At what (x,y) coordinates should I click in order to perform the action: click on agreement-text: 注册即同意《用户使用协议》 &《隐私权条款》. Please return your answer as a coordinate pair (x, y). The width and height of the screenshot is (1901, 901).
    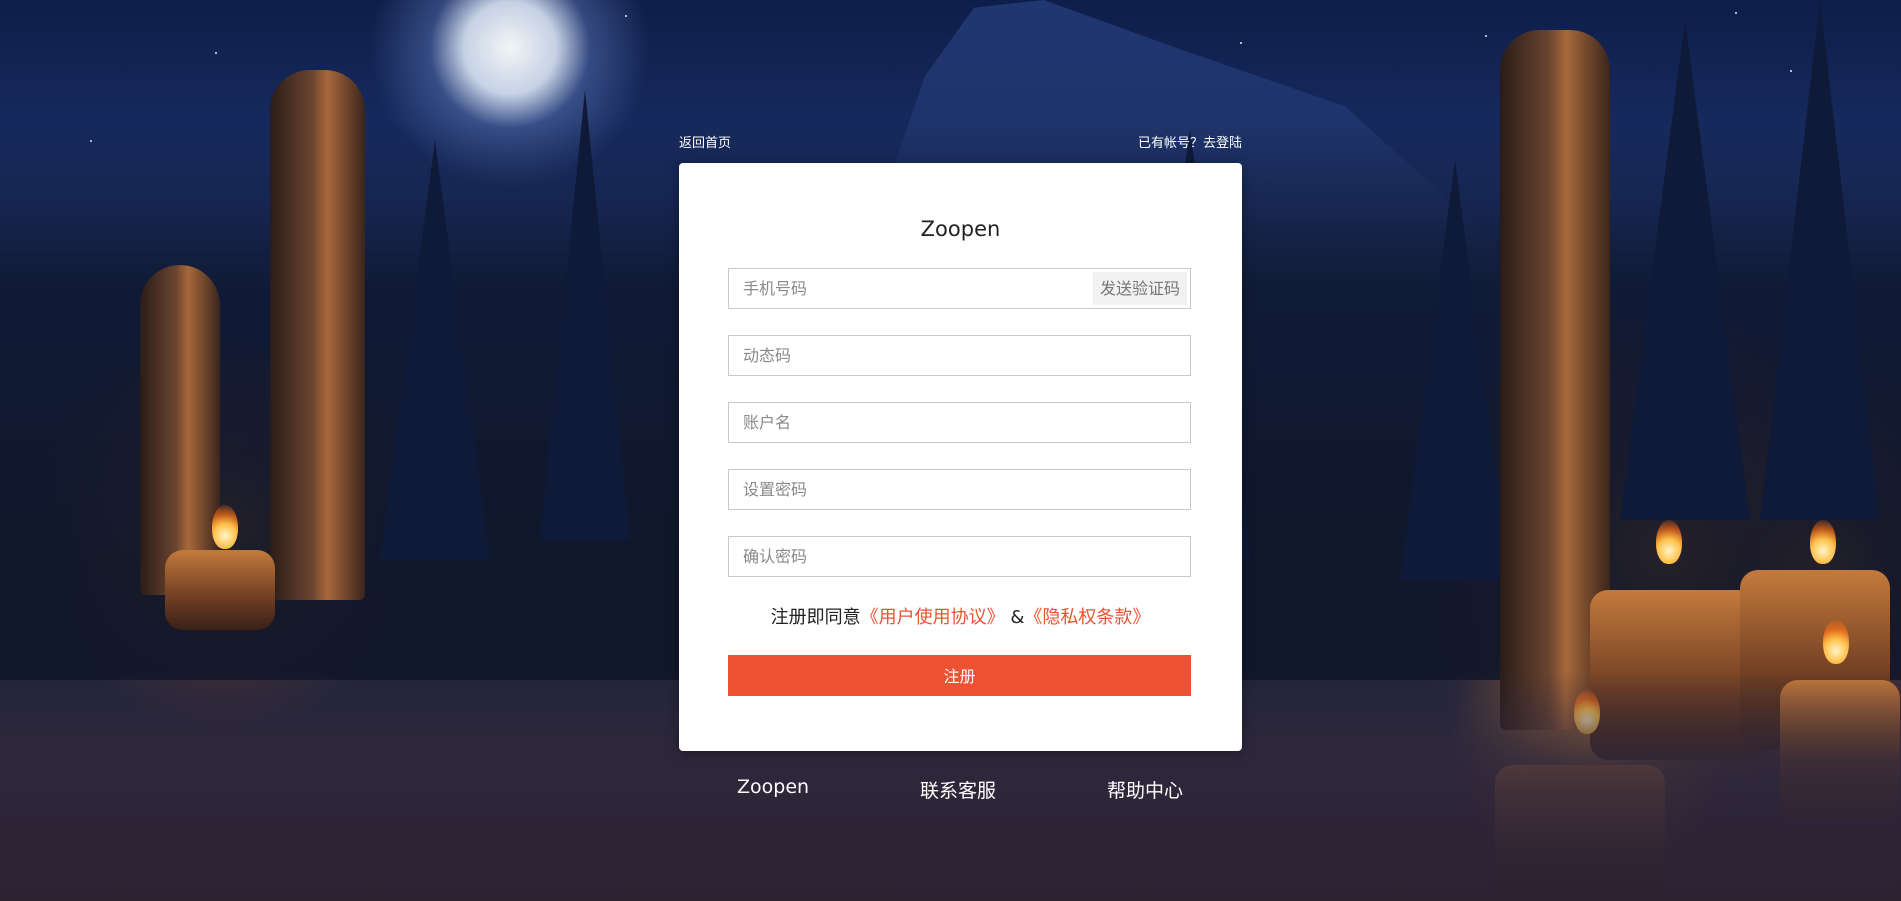
    Looking at the image, I should click on (960, 616).